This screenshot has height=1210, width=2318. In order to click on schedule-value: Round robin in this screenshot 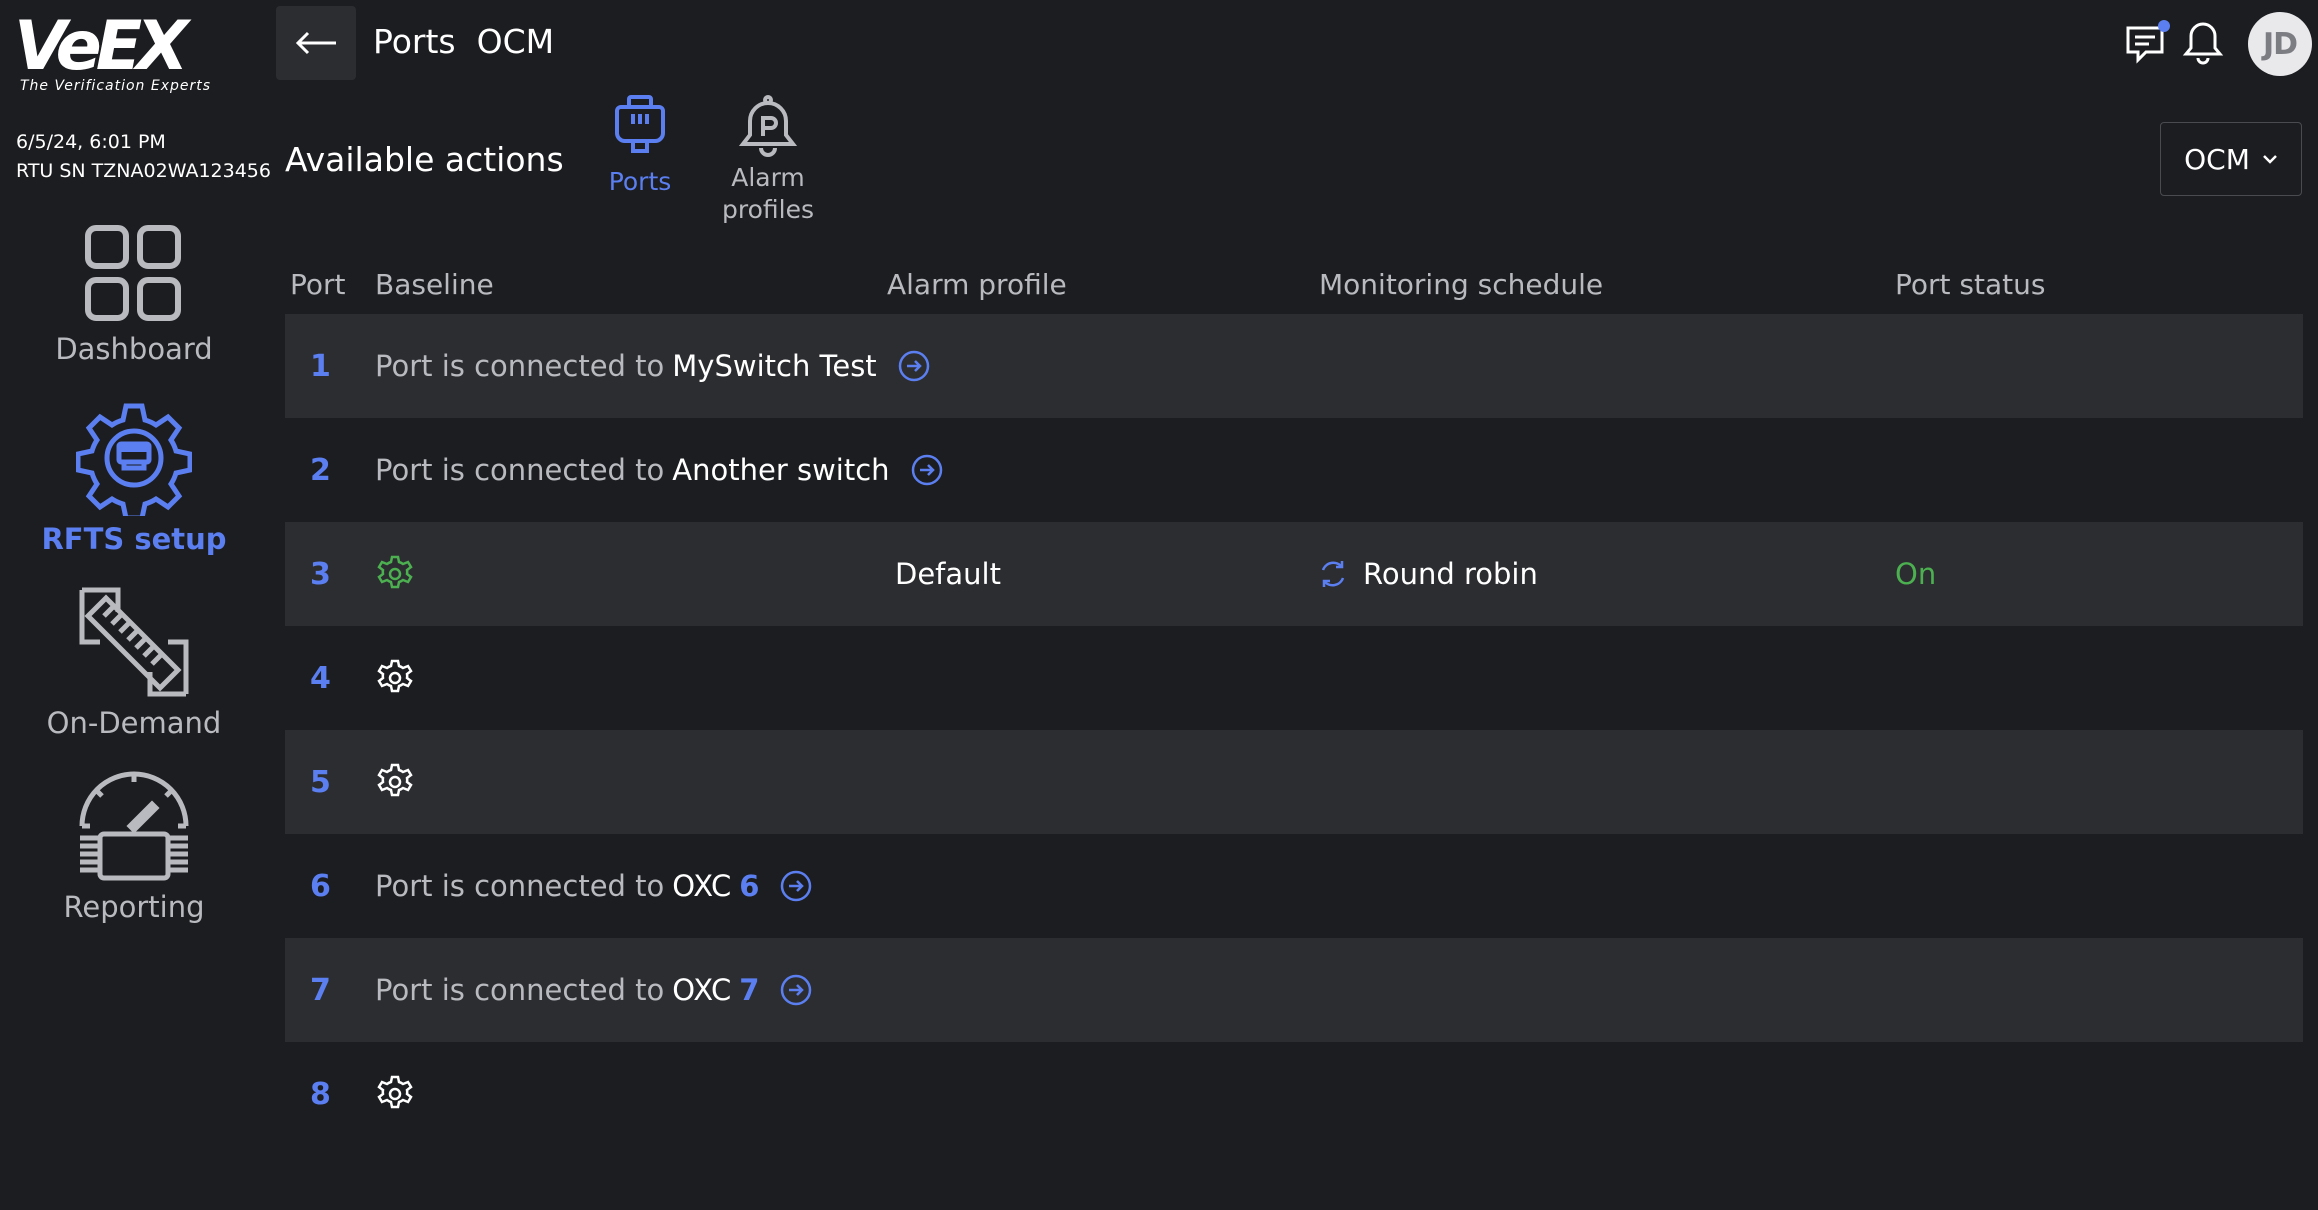, I will do `click(1450, 574)`.